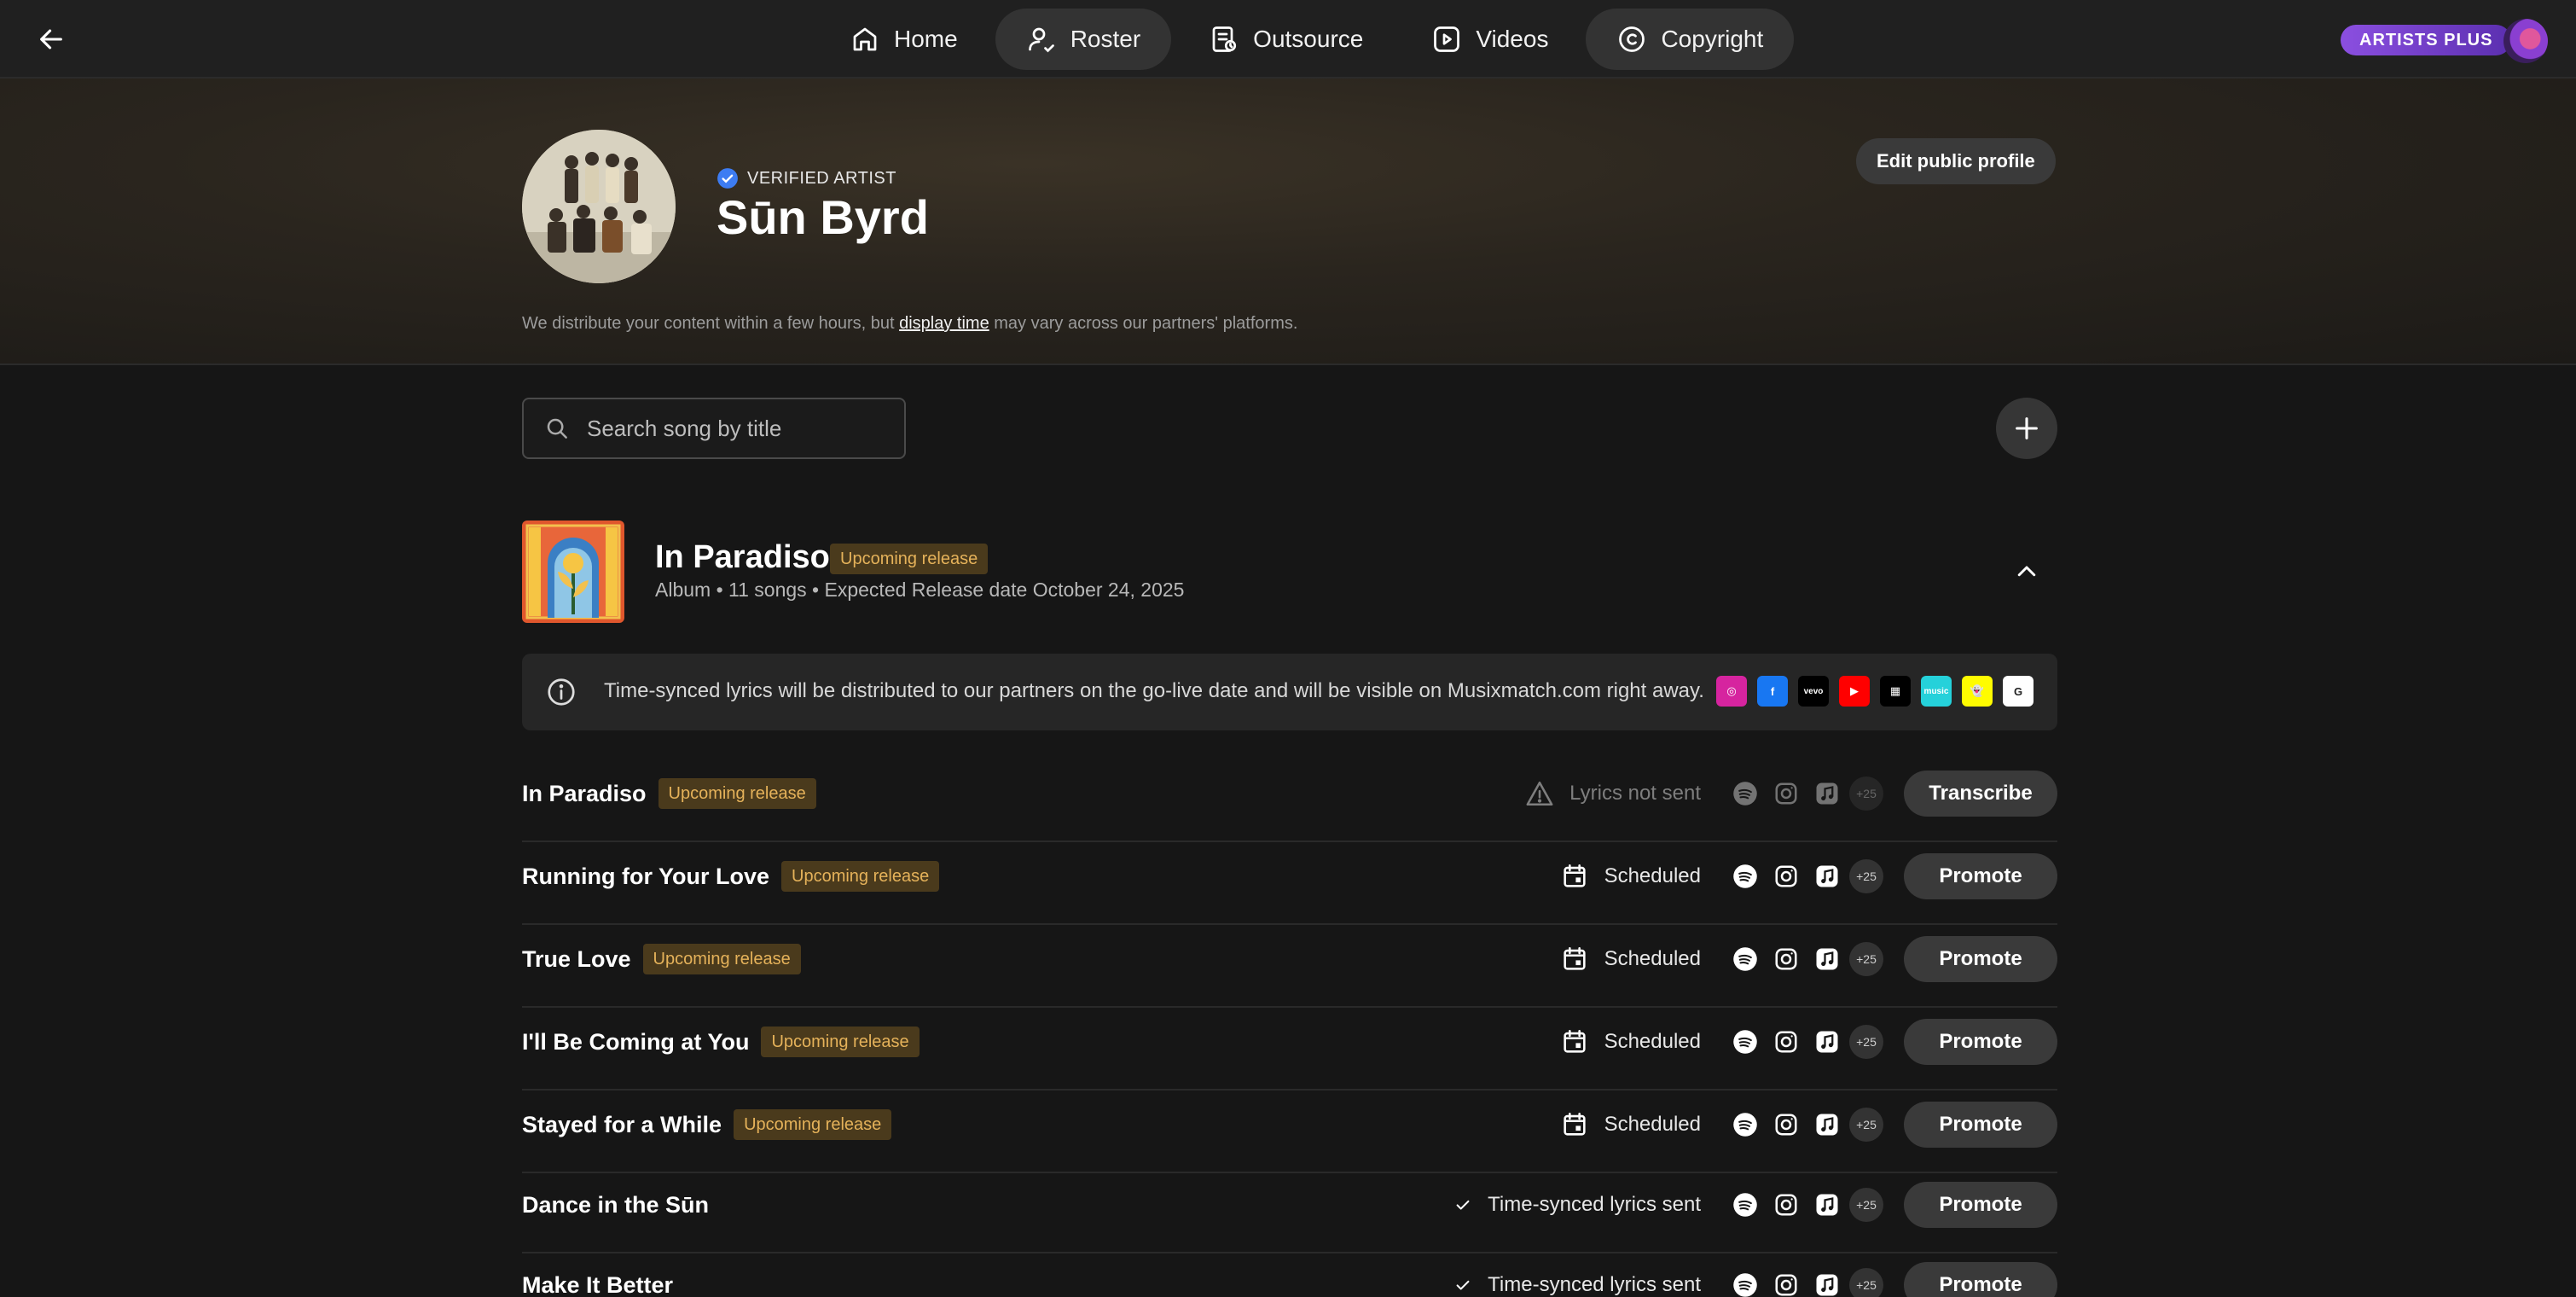 The image size is (2576, 1297). What do you see at coordinates (727, 178) in the screenshot?
I see `verified-check-icon` at bounding box center [727, 178].